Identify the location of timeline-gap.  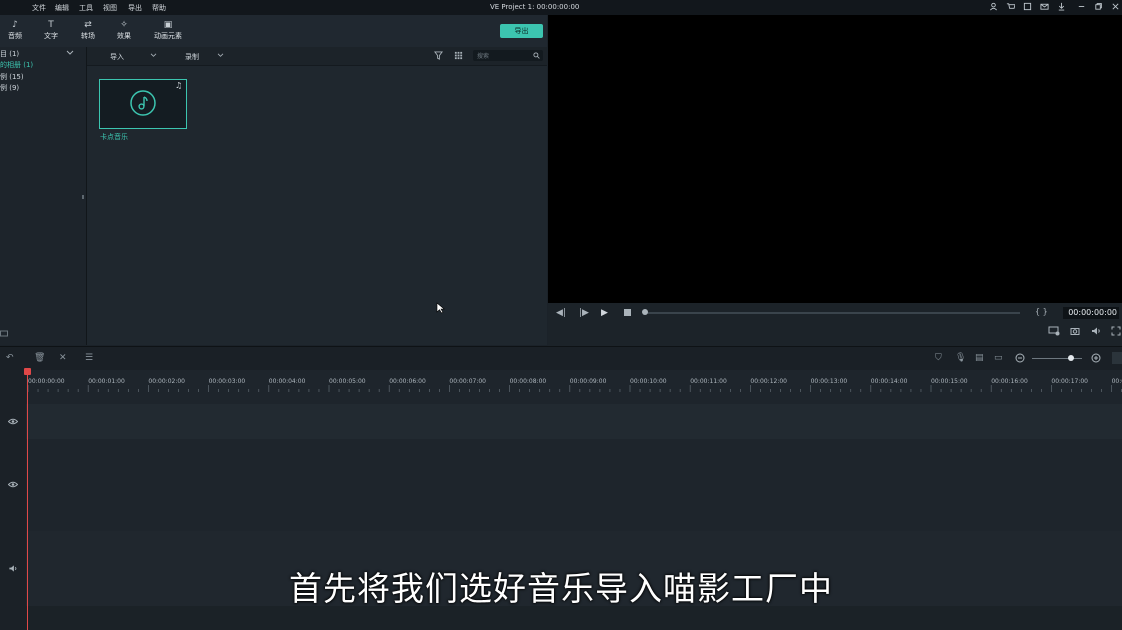
(574, 398).